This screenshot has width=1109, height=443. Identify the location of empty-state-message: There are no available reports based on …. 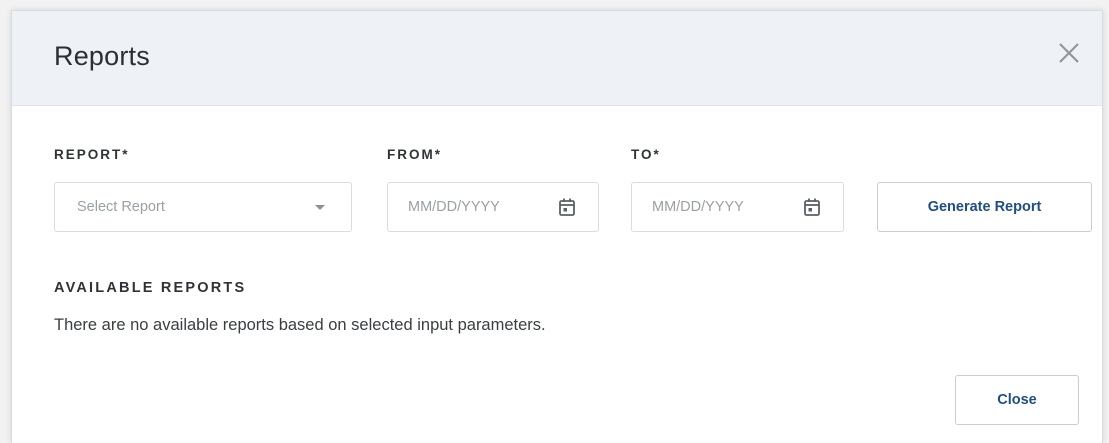
(300, 325).